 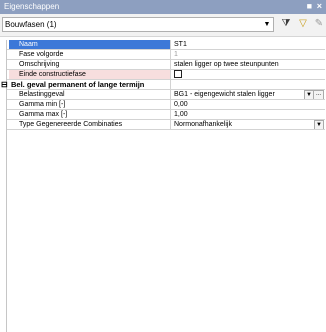 I want to click on property-row-gamma-min: Gamma min [-] 0,00, so click(x=166, y=105).